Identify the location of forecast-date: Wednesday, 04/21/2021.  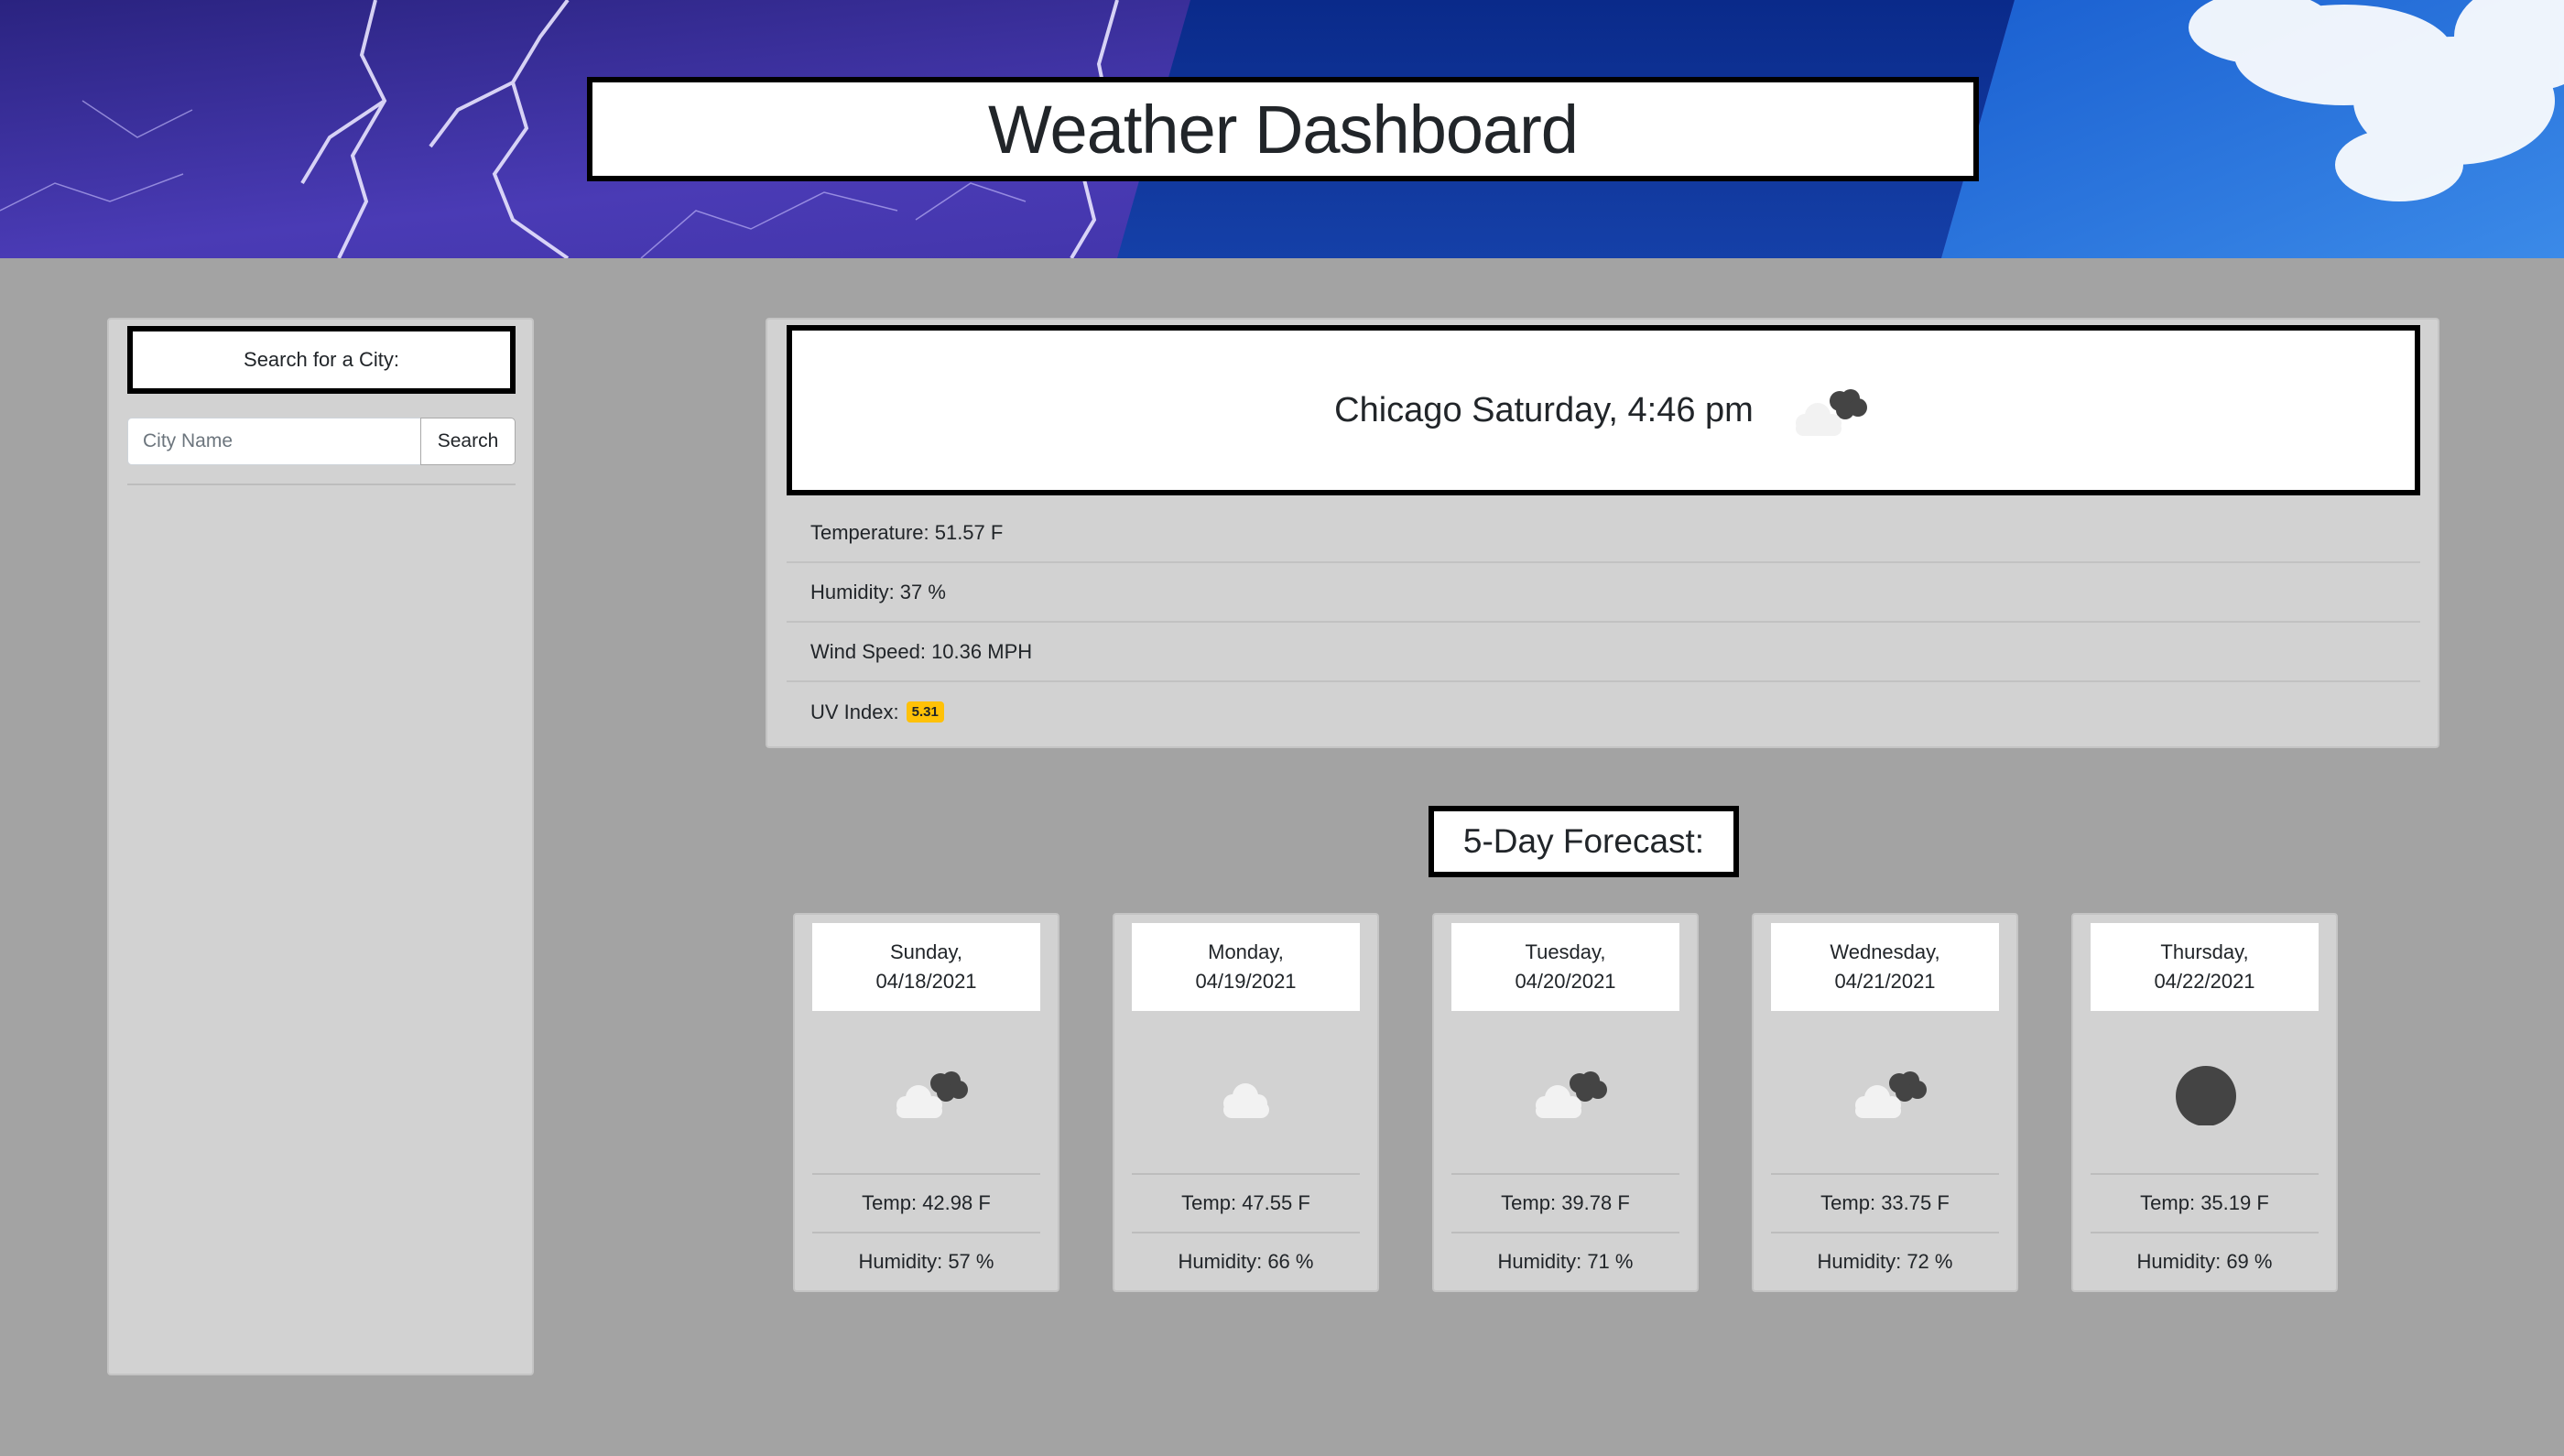
(1885, 967).